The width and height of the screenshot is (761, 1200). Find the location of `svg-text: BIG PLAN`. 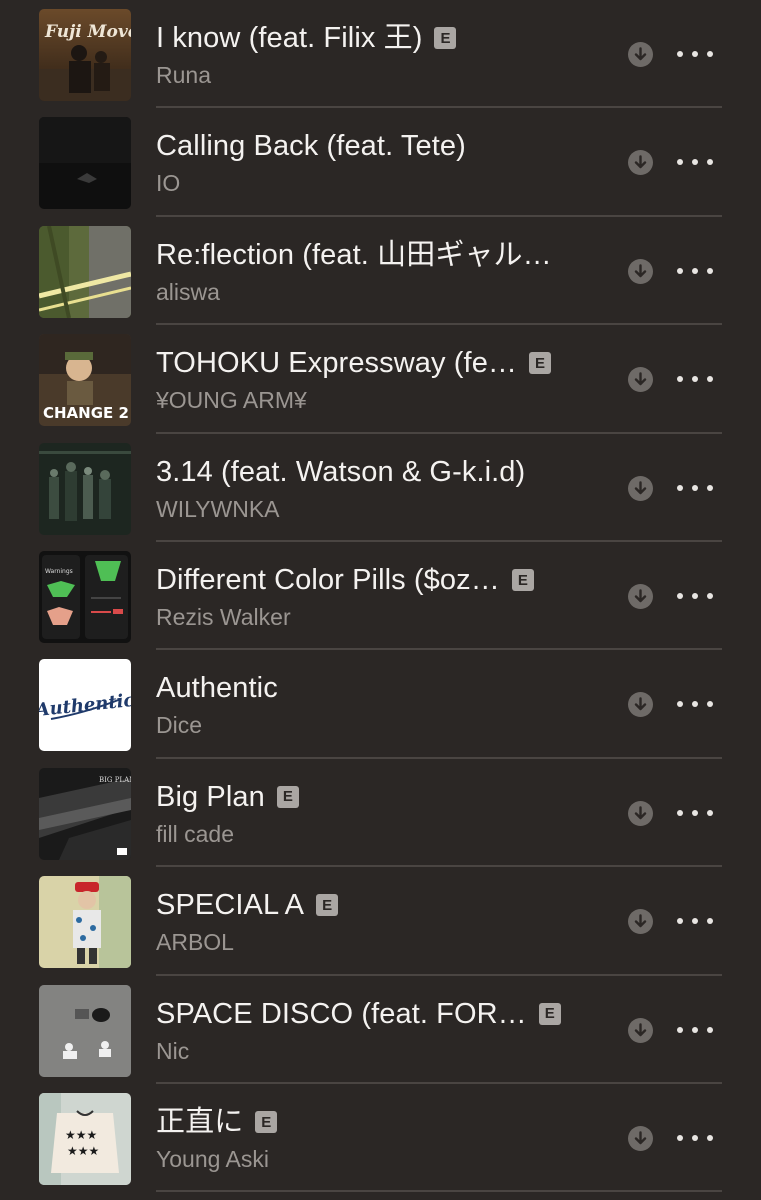

svg-text: BIG PLAN is located at coordinates (115, 780).